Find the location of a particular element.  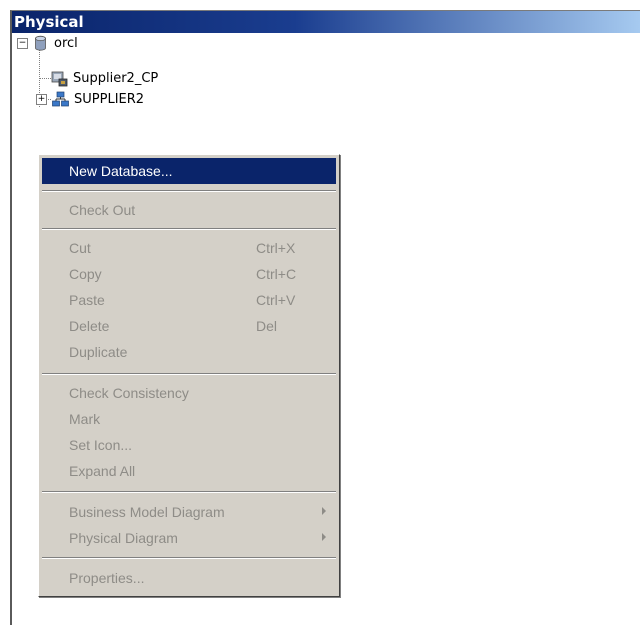

shortcut-label: Del is located at coordinates (267, 326).